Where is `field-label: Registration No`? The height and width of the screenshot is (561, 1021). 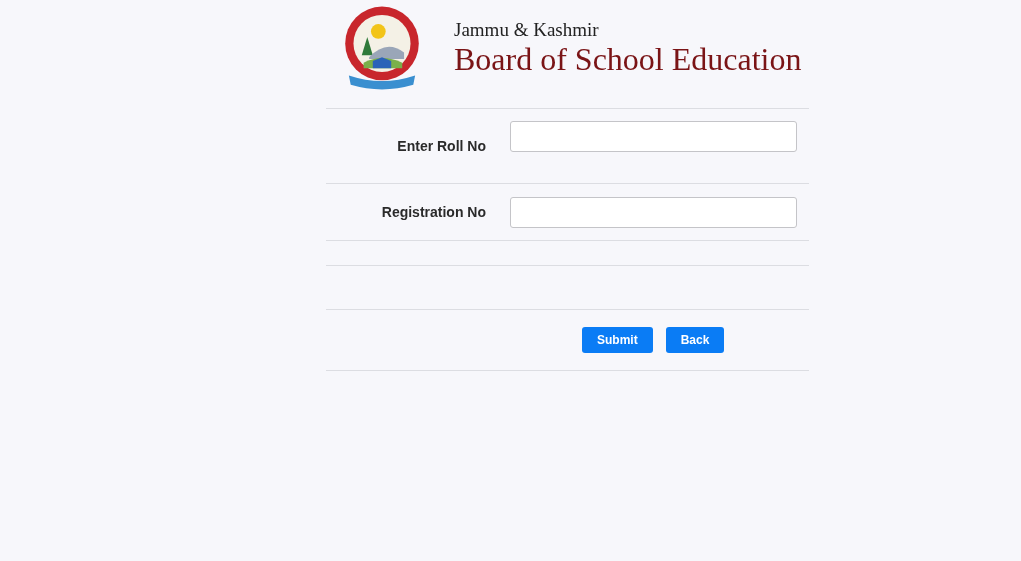
field-label: Registration No is located at coordinates (433, 212).